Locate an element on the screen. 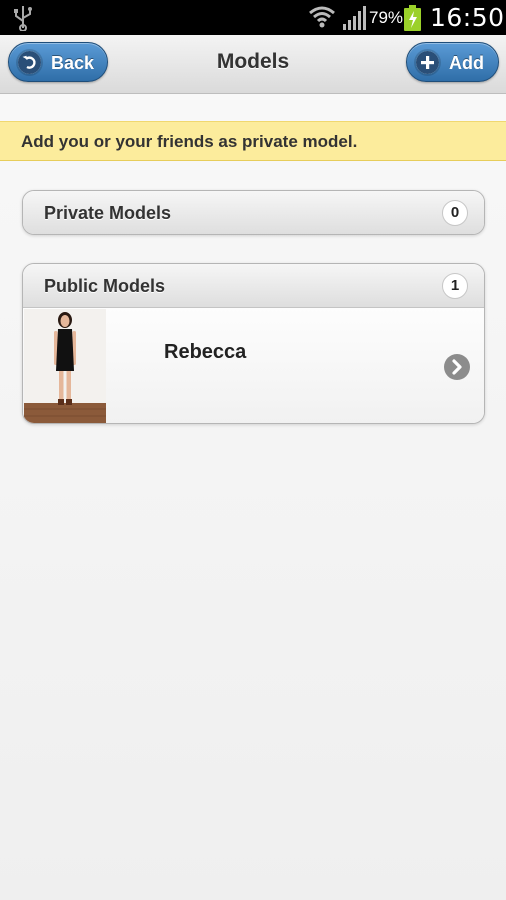 The width and height of the screenshot is (506, 900). signal-icon is located at coordinates (354, 18).